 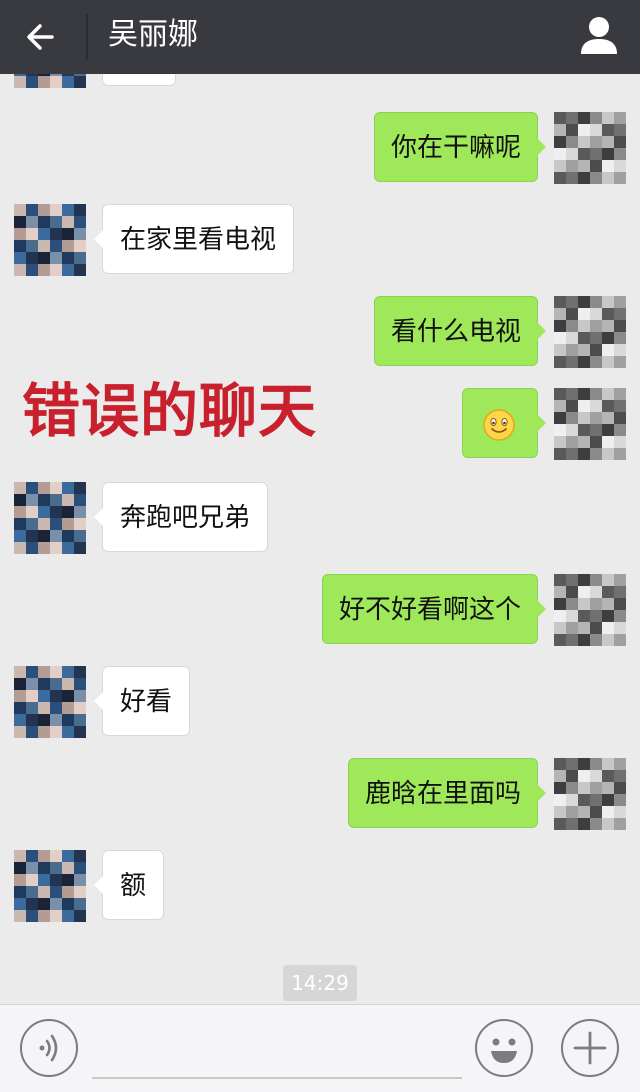 I want to click on voice-icon, so click(x=48, y=1048).